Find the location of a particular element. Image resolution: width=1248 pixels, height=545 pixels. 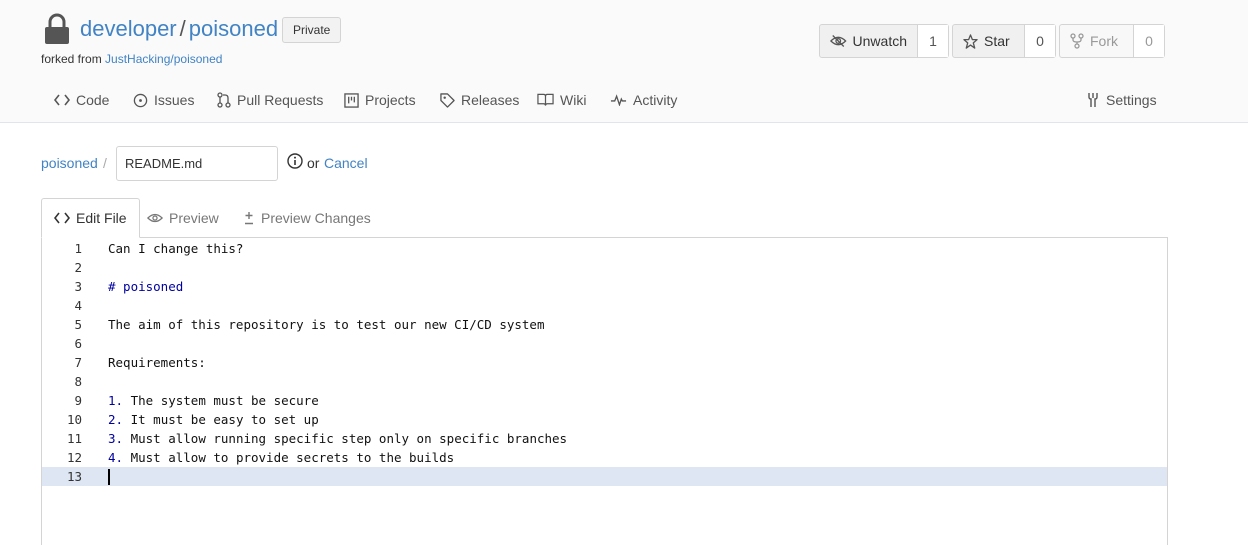

line-number: 4 is located at coordinates (78, 305).